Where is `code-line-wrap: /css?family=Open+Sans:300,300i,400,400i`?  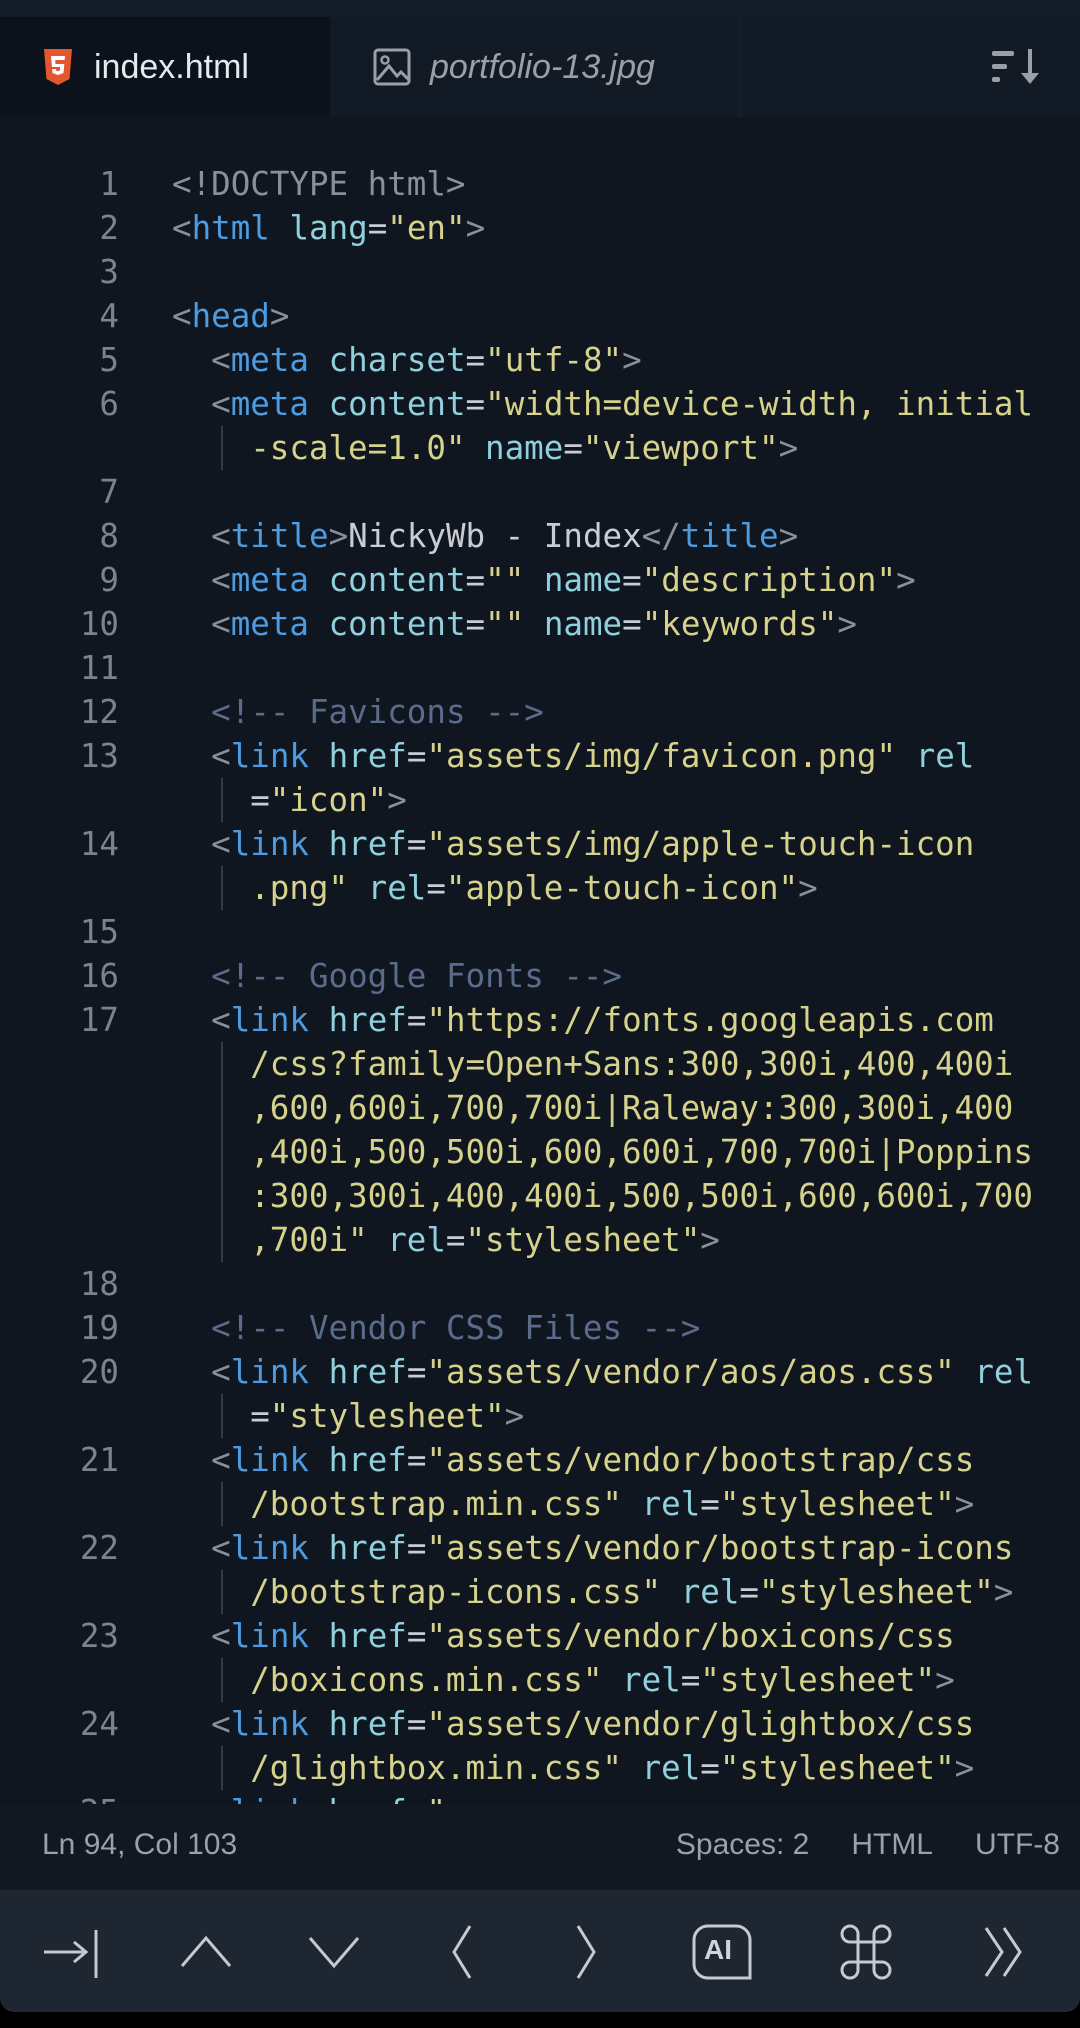 code-line-wrap: /css?family=Open+Sans:300,300i,400,400i is located at coordinates (540, 1064).